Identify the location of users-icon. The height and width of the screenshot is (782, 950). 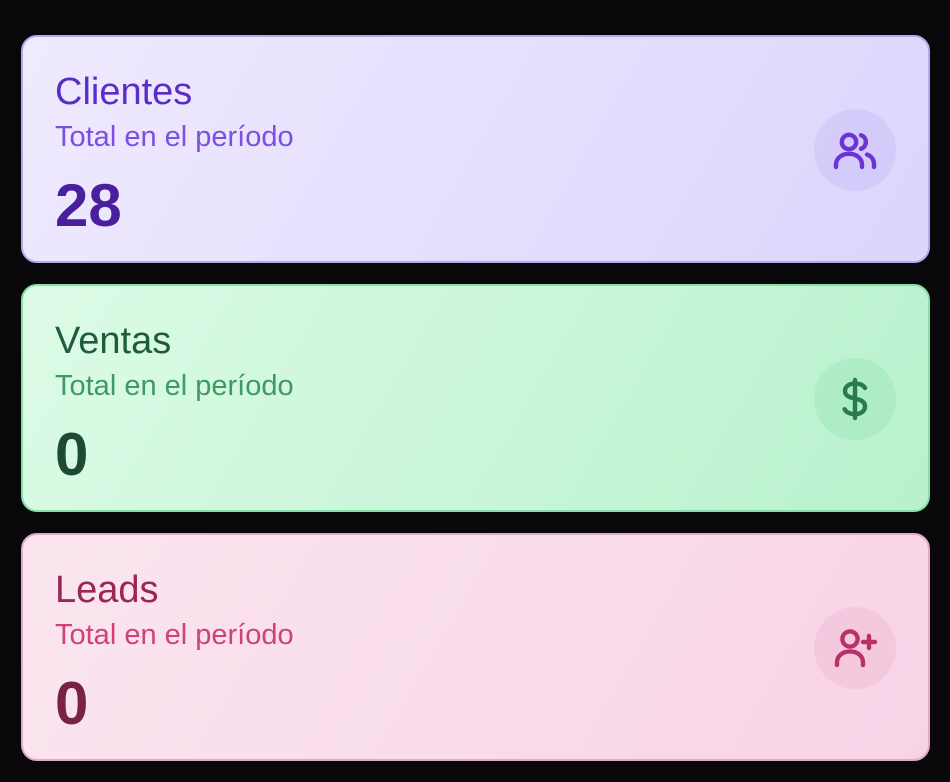
(855, 150).